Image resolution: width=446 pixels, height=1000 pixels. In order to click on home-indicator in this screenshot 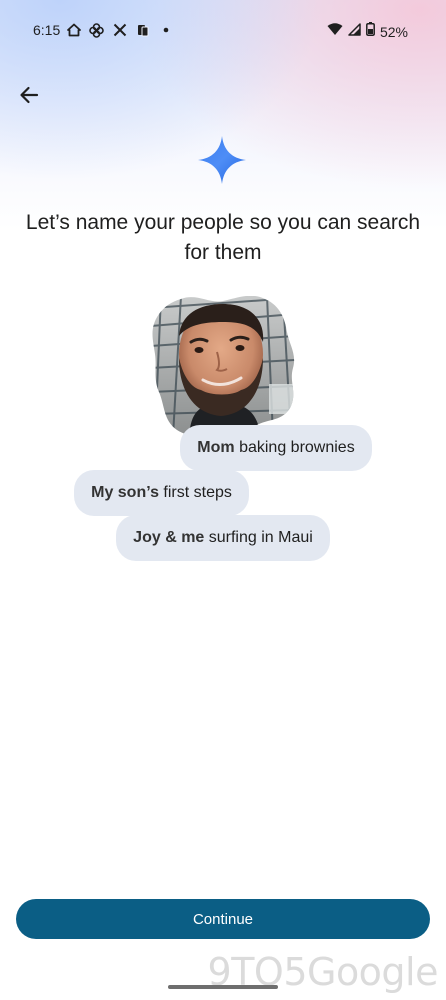, I will do `click(223, 987)`.